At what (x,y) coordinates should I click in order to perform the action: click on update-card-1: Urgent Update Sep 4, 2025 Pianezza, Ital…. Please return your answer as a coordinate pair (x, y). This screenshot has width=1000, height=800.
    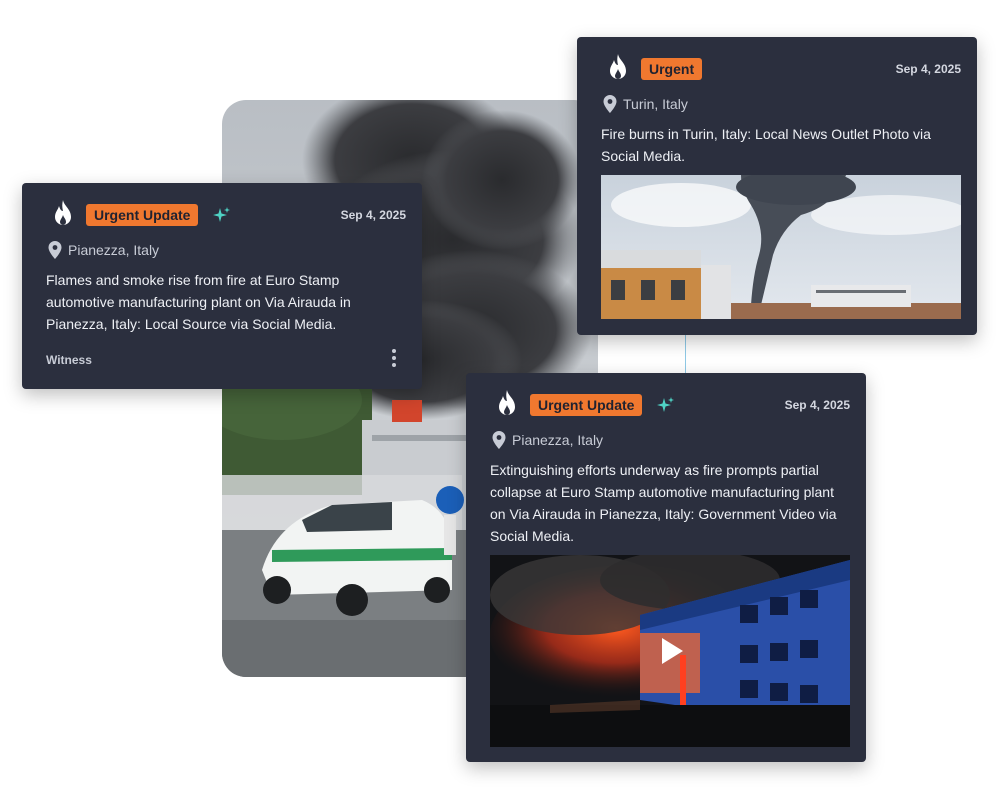
    Looking at the image, I should click on (222, 286).